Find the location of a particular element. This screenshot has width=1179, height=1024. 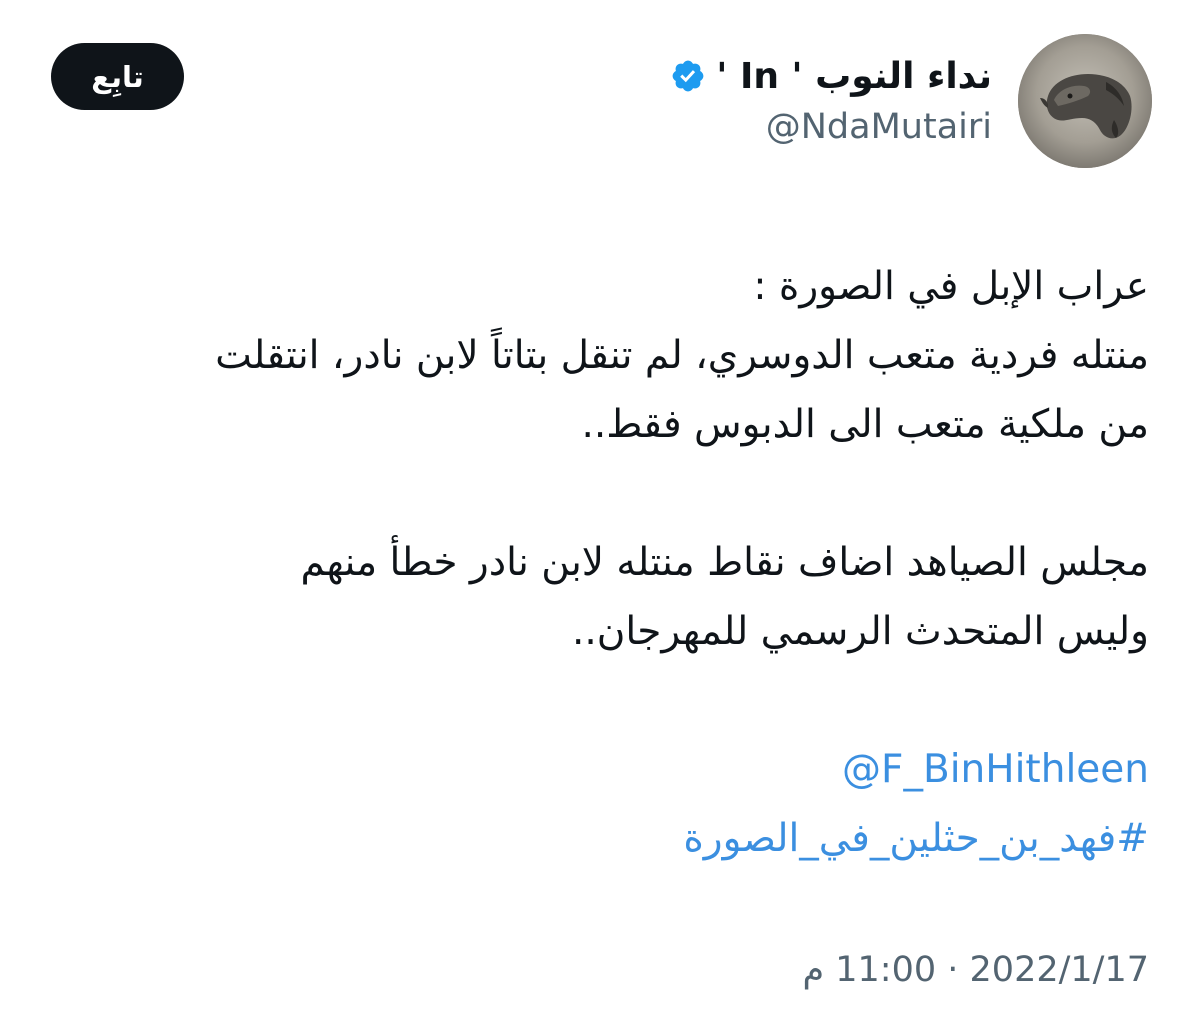

camel-avatar-icon is located at coordinates (1085, 101).